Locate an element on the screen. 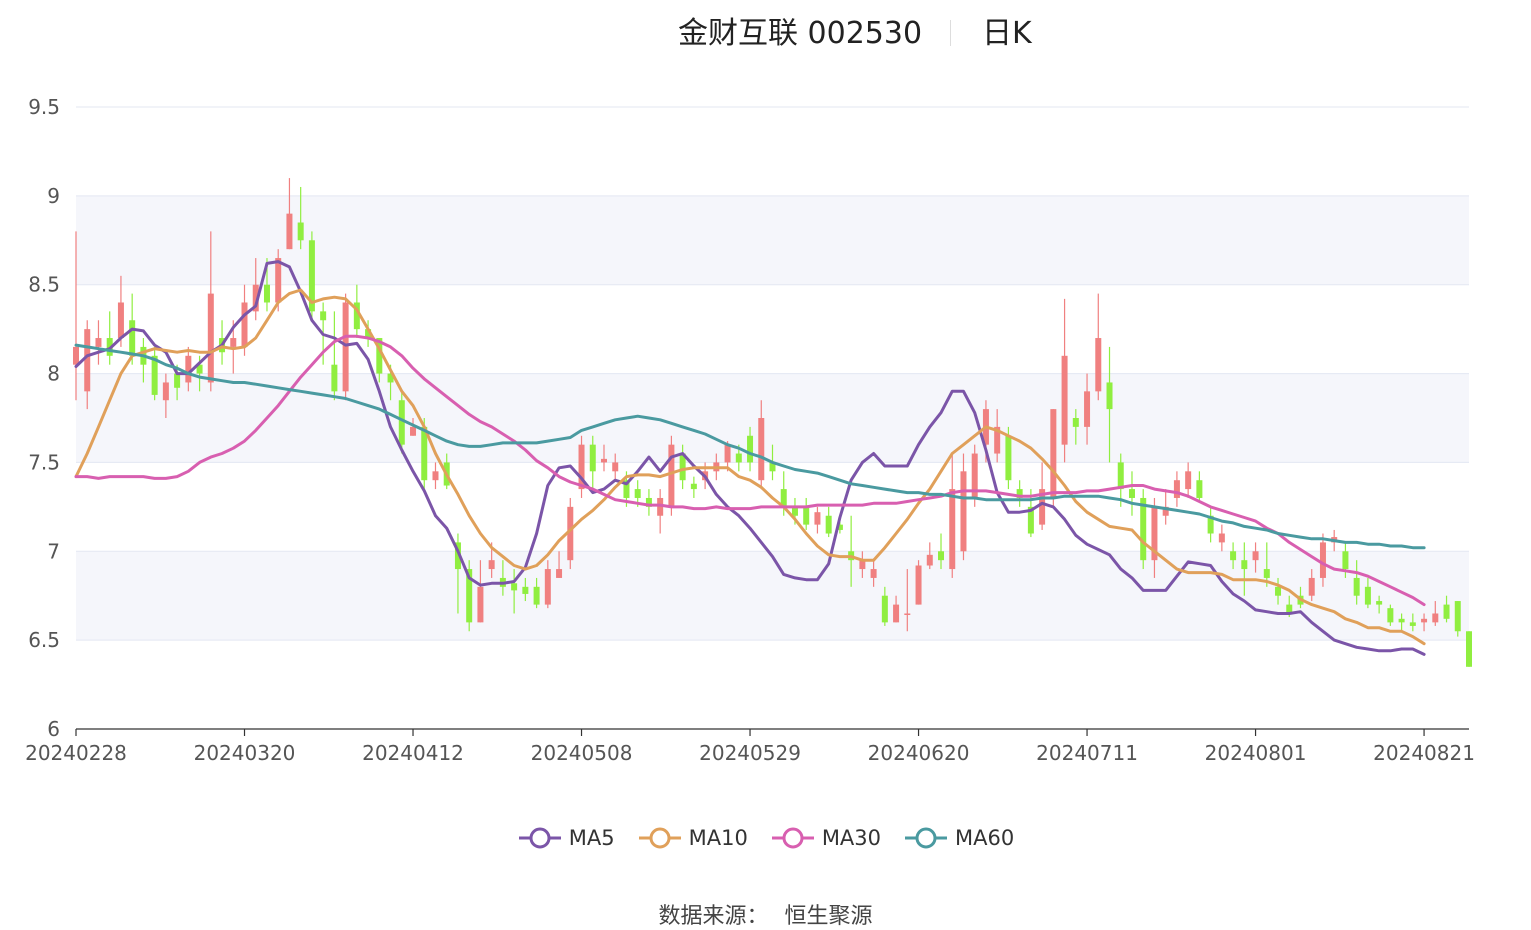 The width and height of the screenshot is (1531, 930). grid-band is located at coordinates (772, 240).